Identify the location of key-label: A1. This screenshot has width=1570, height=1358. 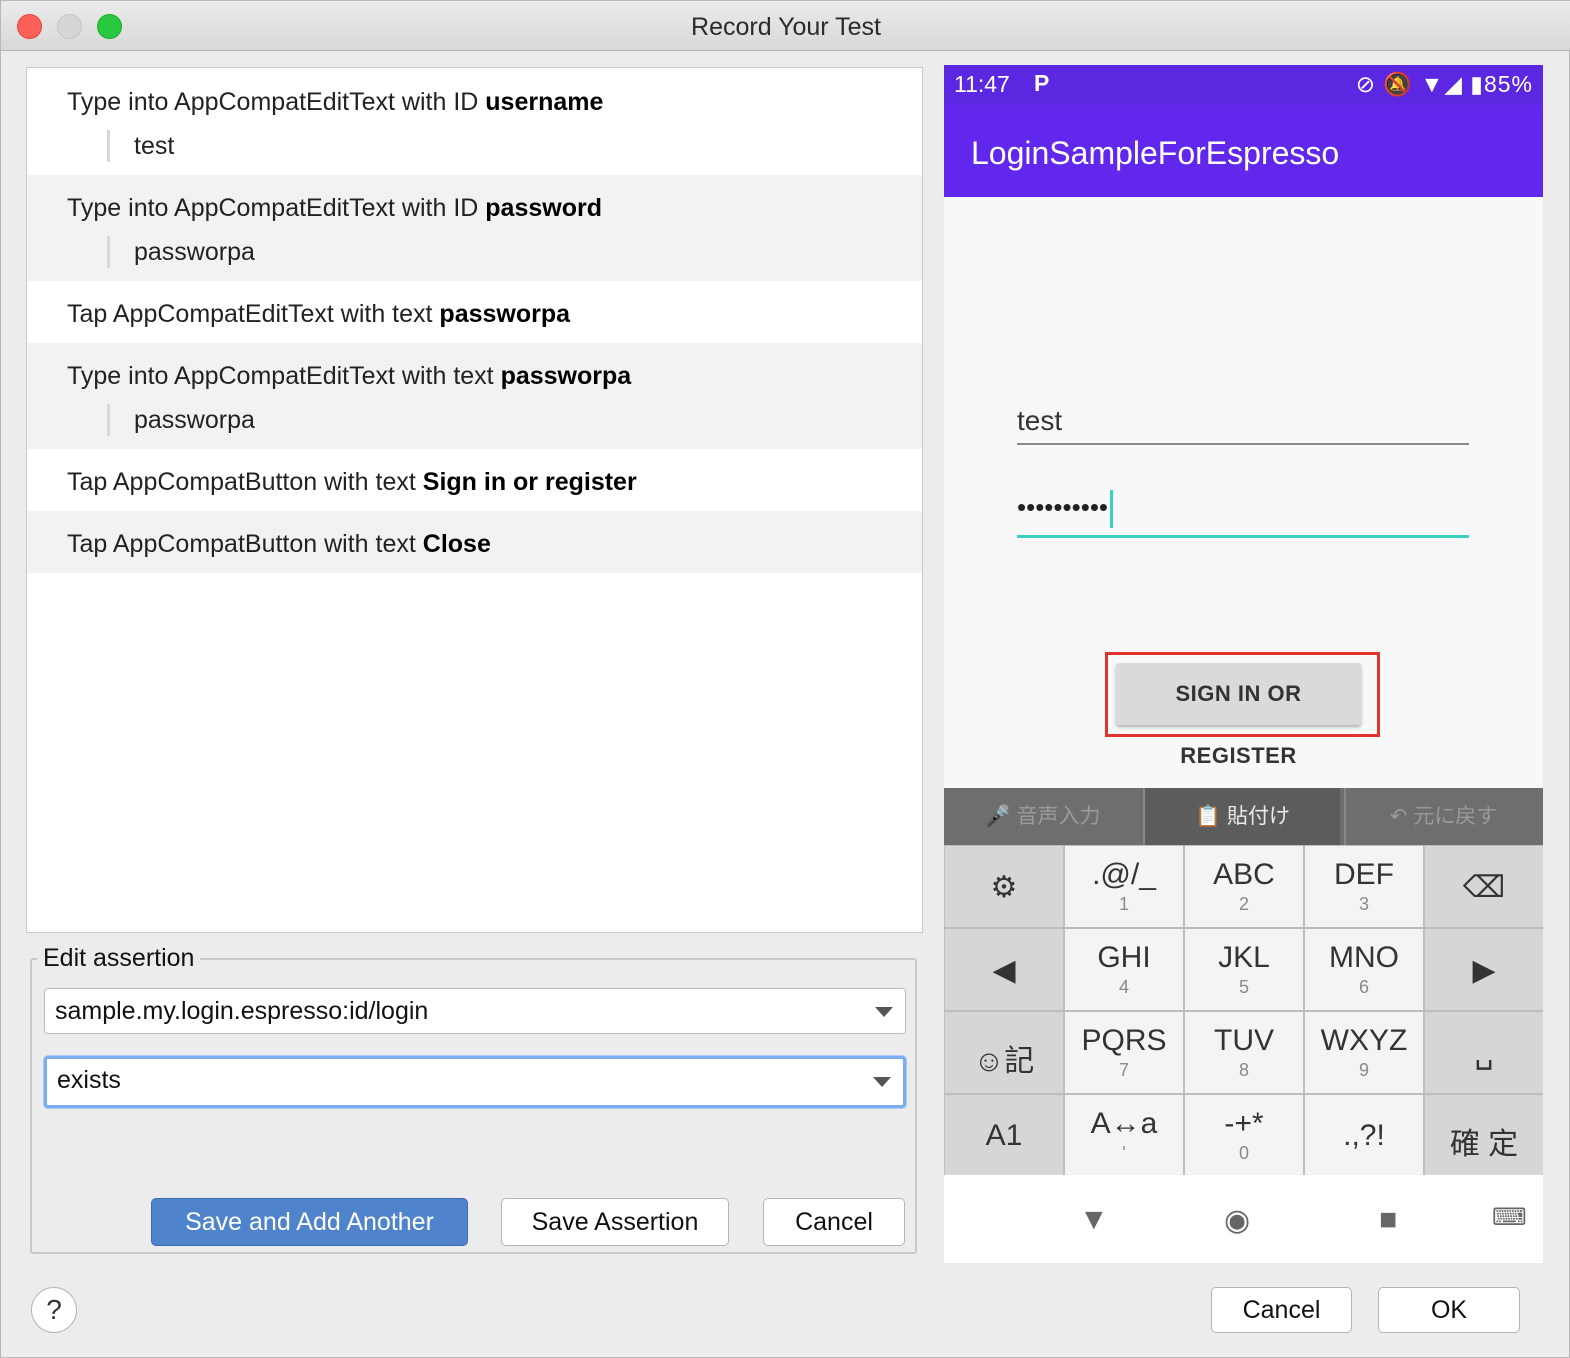
(1004, 1135).